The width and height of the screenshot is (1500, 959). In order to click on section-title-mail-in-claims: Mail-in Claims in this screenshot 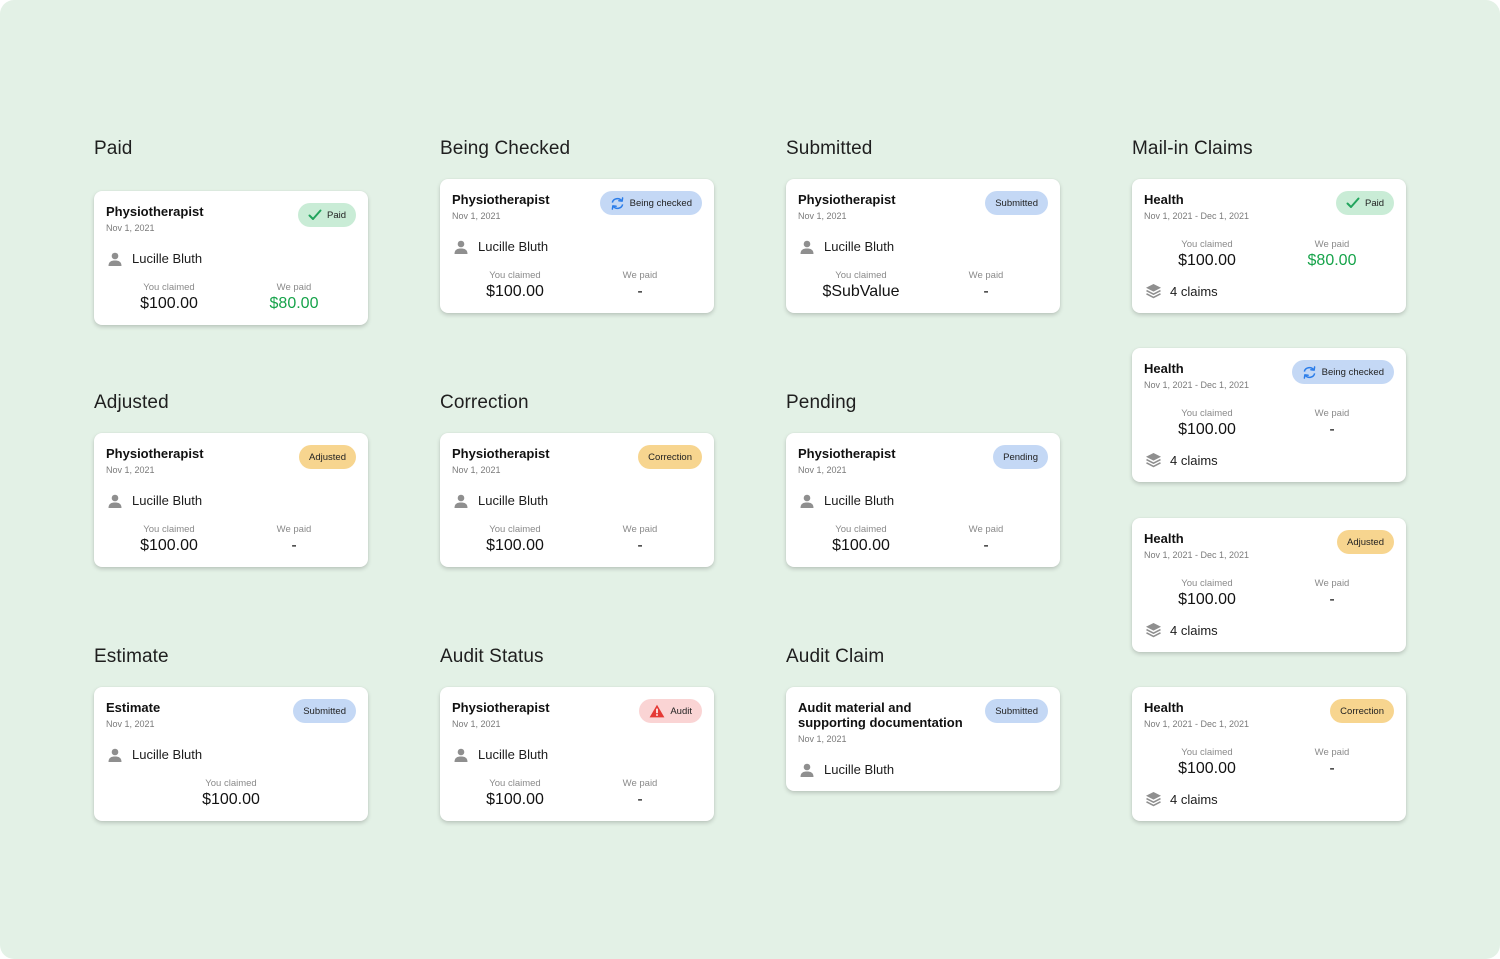, I will do `click(1192, 148)`.